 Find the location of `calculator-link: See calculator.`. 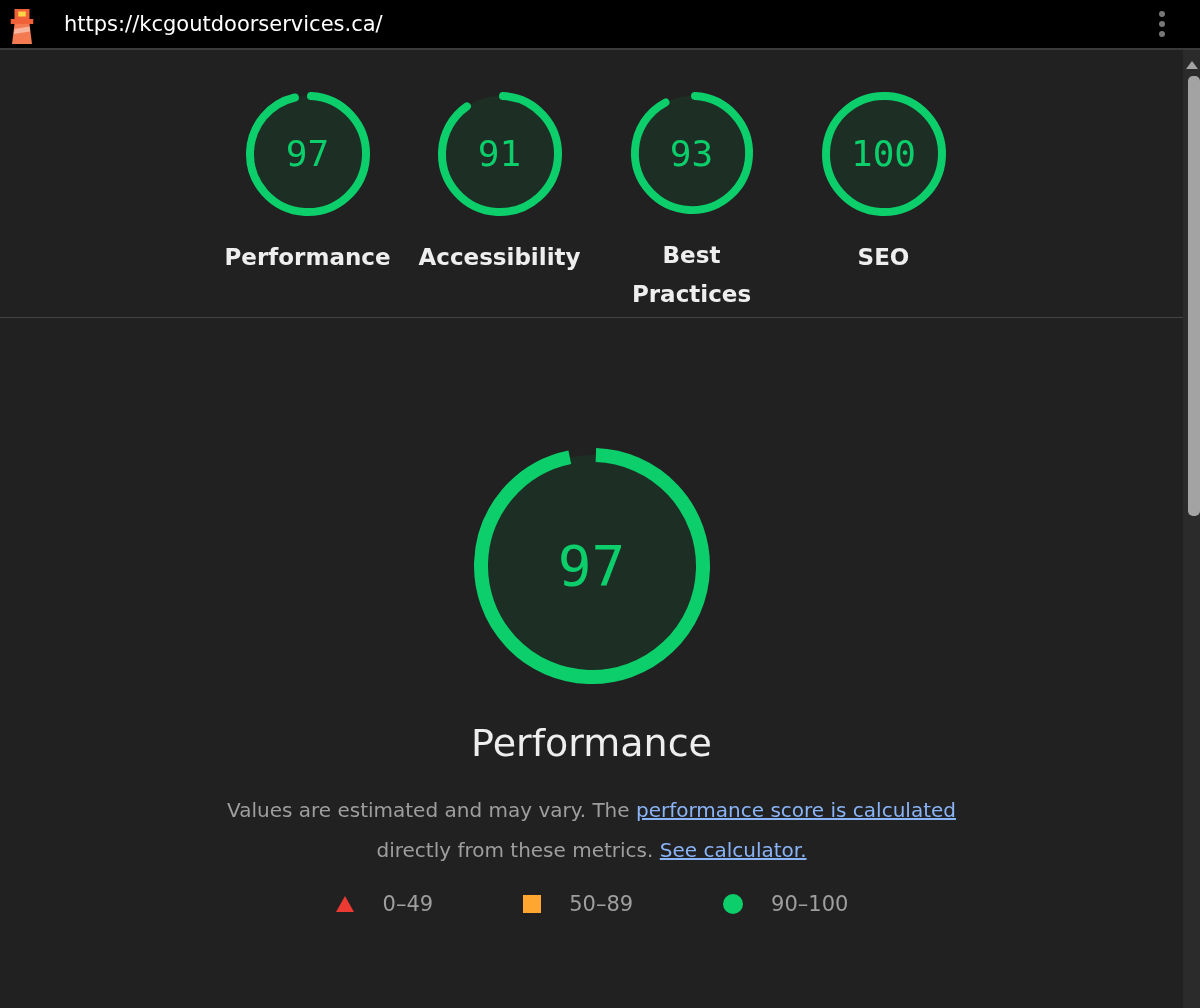

calculator-link: See calculator. is located at coordinates (733, 850).